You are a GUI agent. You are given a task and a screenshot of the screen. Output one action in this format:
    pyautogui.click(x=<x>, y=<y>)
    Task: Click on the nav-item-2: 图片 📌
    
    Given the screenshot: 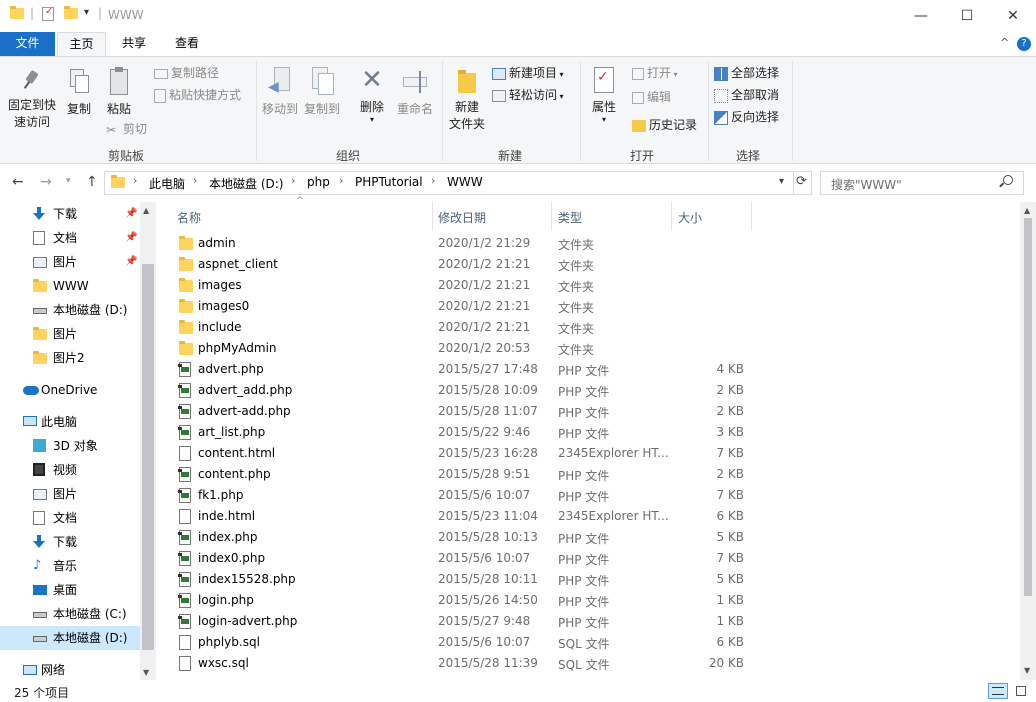 What is the action you would take?
    pyautogui.click(x=70, y=262)
    